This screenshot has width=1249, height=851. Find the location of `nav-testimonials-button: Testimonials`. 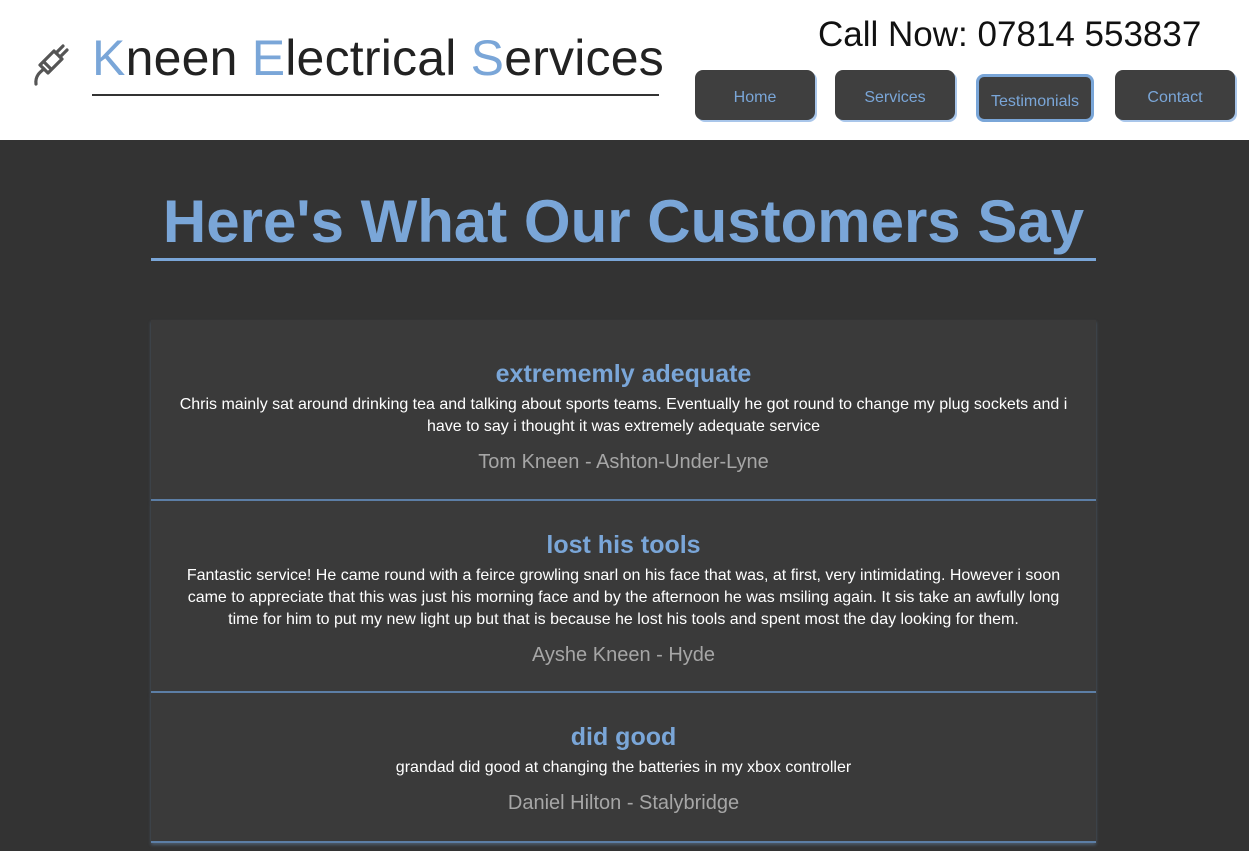

nav-testimonials-button: Testimonials is located at coordinates (1035, 98).